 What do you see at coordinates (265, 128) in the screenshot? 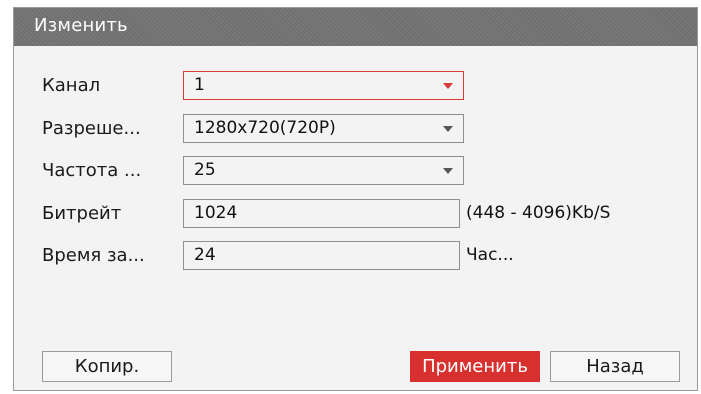
I see `resolution-value: 1280x720(720P)` at bounding box center [265, 128].